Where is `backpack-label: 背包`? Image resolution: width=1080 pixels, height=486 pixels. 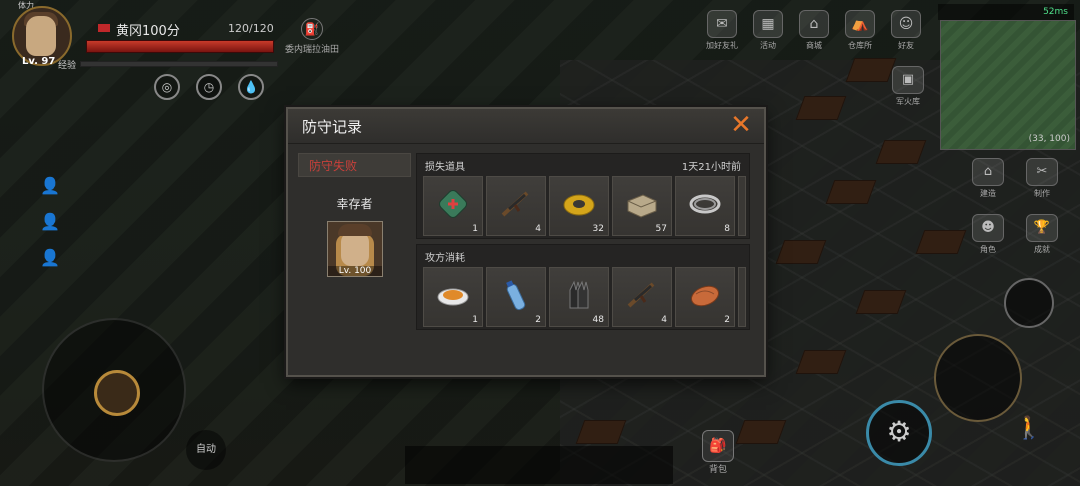 backpack-label: 背包 is located at coordinates (717, 470).